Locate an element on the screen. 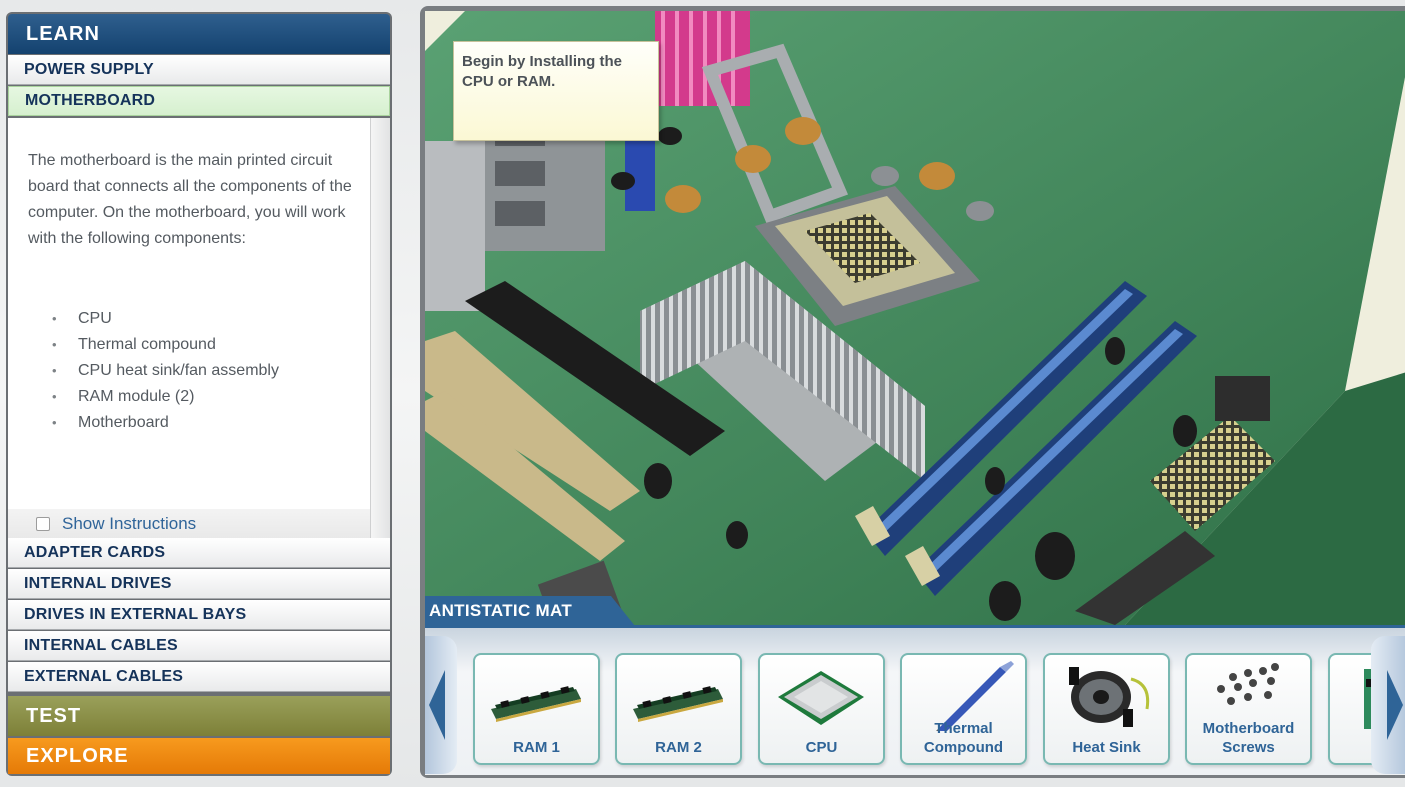  nav-item-power-supply: POWER SUPPLY is located at coordinates (199, 70).